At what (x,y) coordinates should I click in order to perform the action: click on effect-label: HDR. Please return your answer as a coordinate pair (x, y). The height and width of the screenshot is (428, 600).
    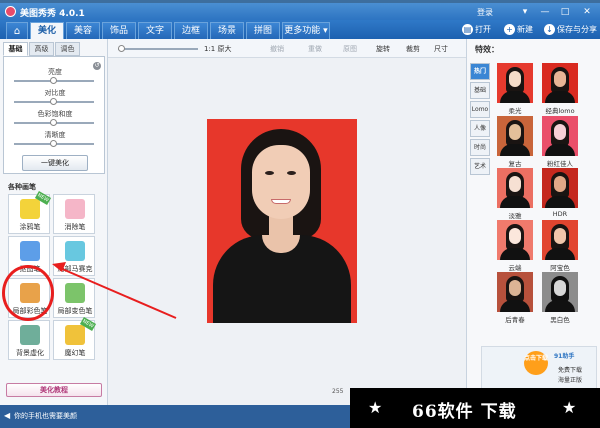
    Looking at the image, I should click on (560, 214).